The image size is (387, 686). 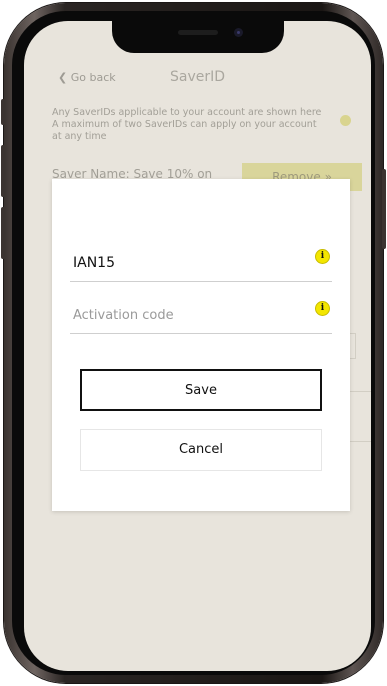 I want to click on save-button: Save, so click(x=201, y=390).